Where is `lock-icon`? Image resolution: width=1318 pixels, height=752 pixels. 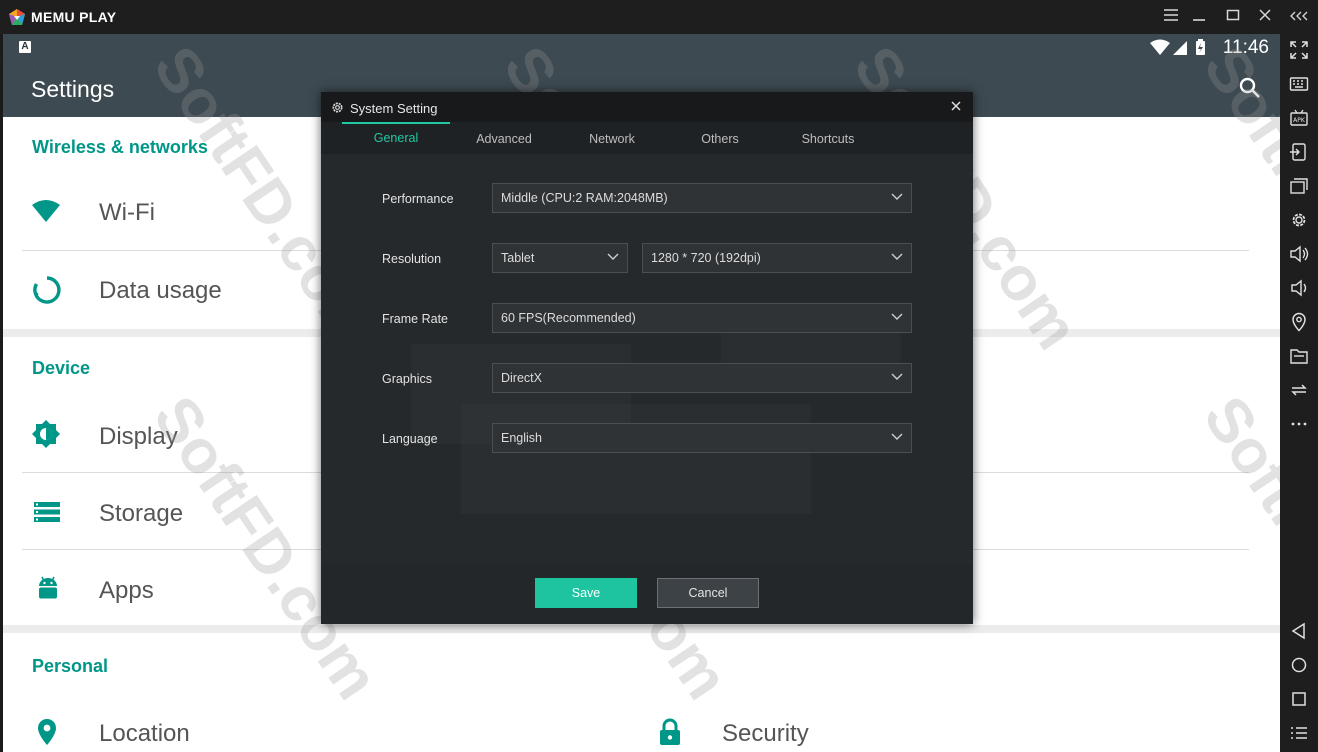 lock-icon is located at coordinates (670, 731).